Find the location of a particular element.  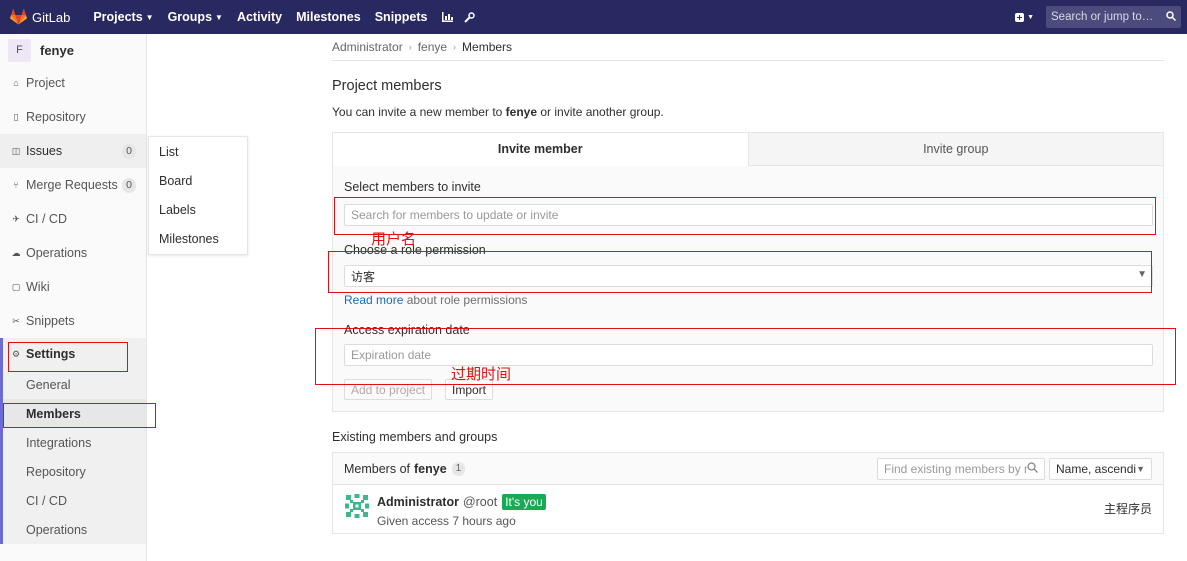

sidebar-item-label: Operations is located at coordinates (57, 253).